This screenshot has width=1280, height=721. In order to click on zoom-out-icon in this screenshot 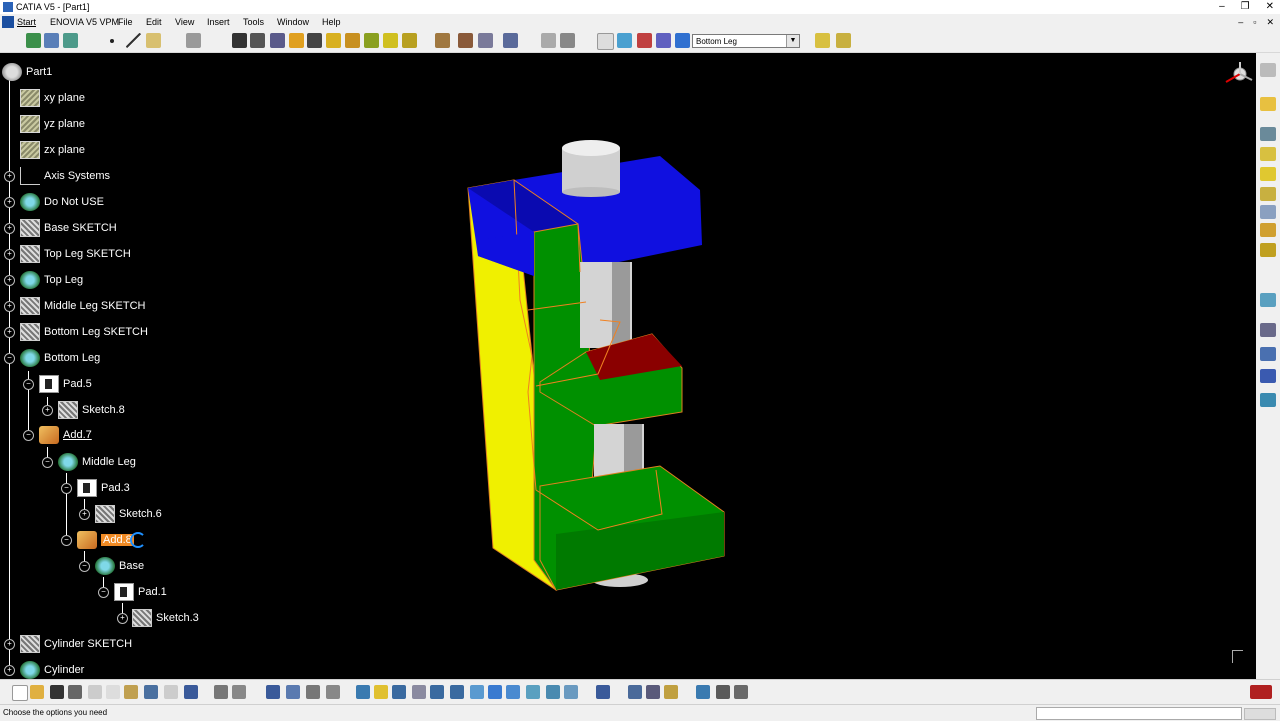, I will do `click(457, 692)`.